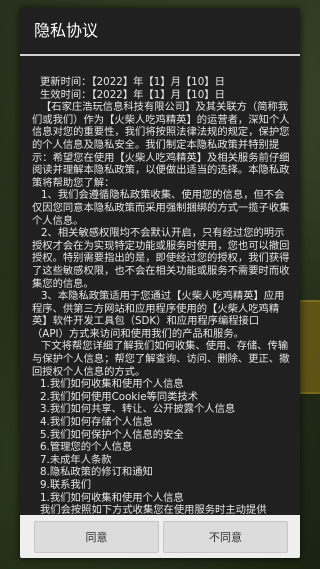 This screenshot has width=320, height=569. What do you see at coordinates (112, 497) in the screenshot?
I see `section-1-heading: 1.我们如何收集和使用个人信息` at bounding box center [112, 497].